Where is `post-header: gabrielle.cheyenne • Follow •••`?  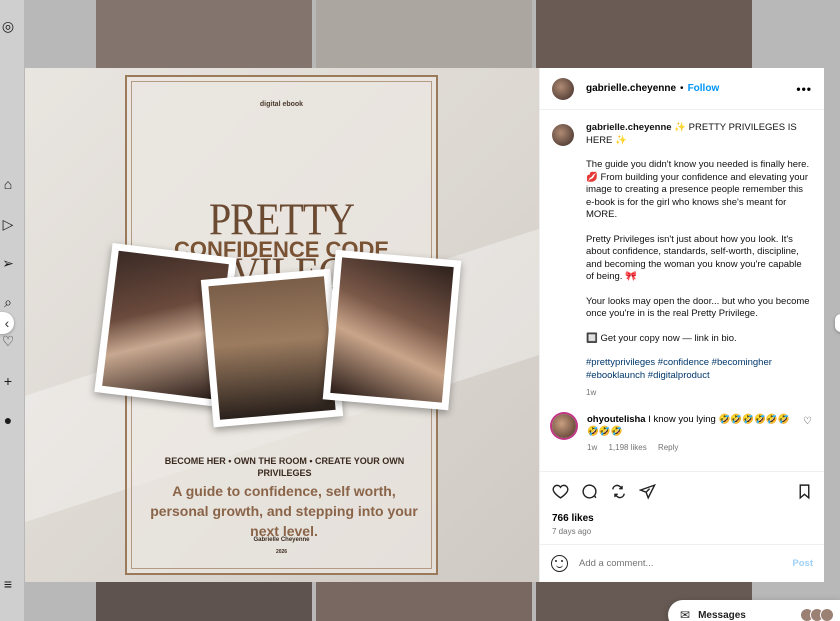
post-header: gabrielle.cheyenne • Follow ••• is located at coordinates (682, 89).